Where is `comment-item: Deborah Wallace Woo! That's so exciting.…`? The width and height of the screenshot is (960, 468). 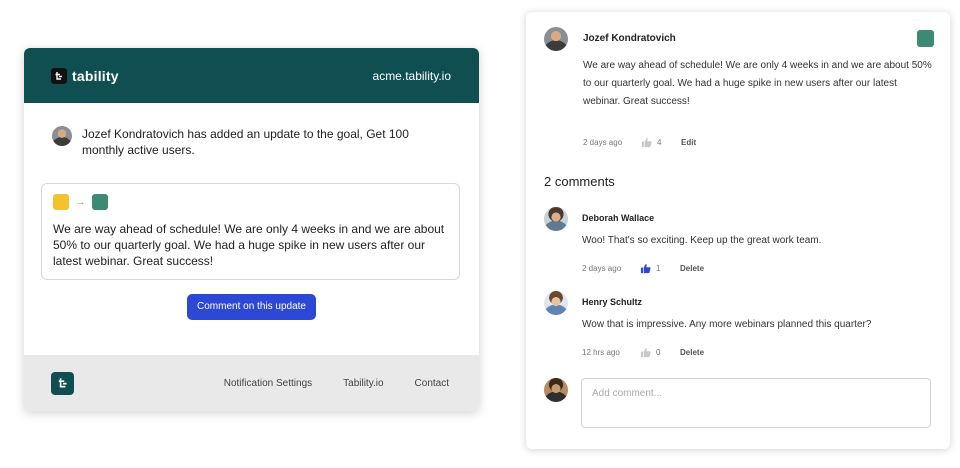 comment-item: Deborah Wallace Woo! That's so exciting.… is located at coordinates (739, 242).